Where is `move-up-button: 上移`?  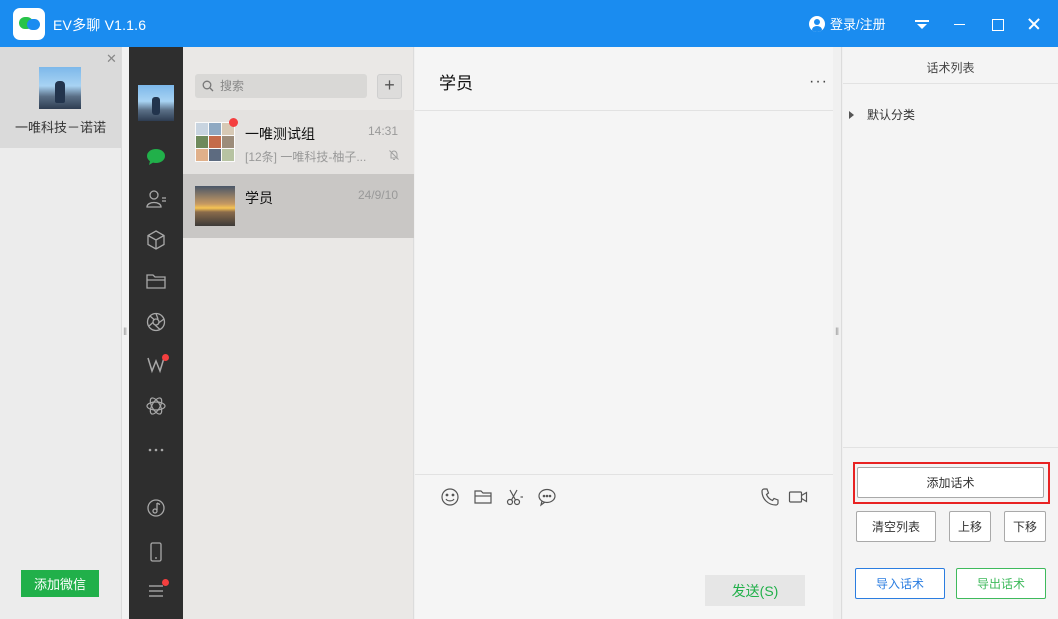
move-up-button: 上移 is located at coordinates (970, 526).